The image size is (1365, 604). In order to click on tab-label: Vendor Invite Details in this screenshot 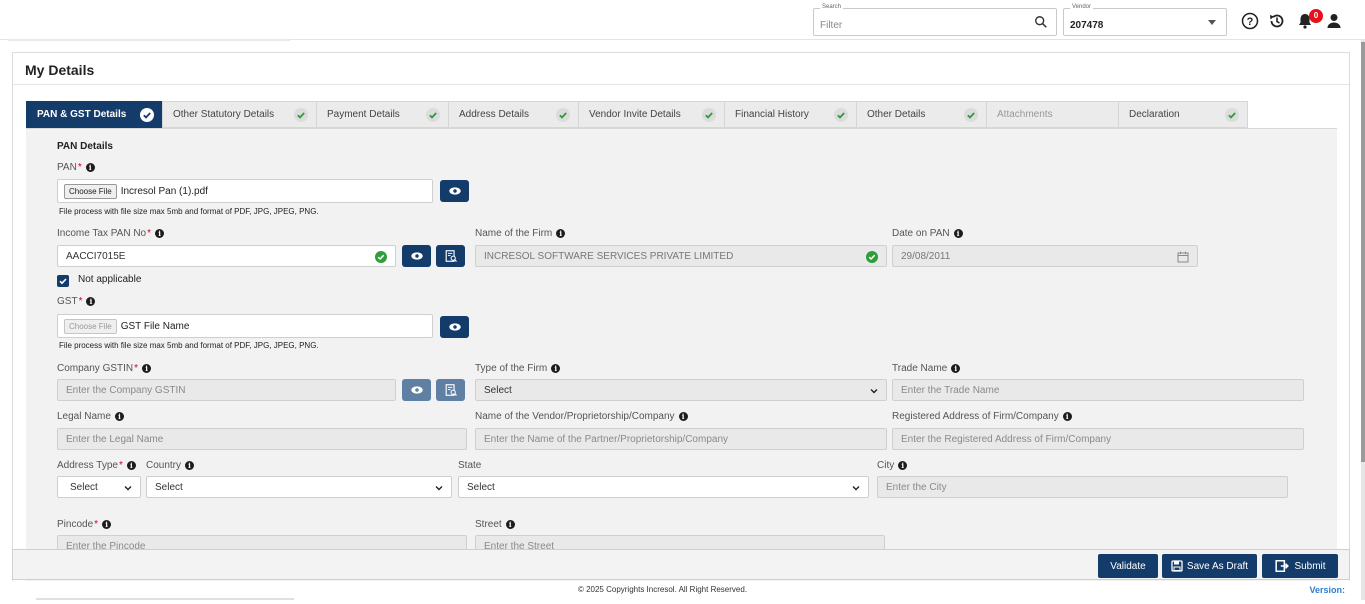, I will do `click(635, 114)`.